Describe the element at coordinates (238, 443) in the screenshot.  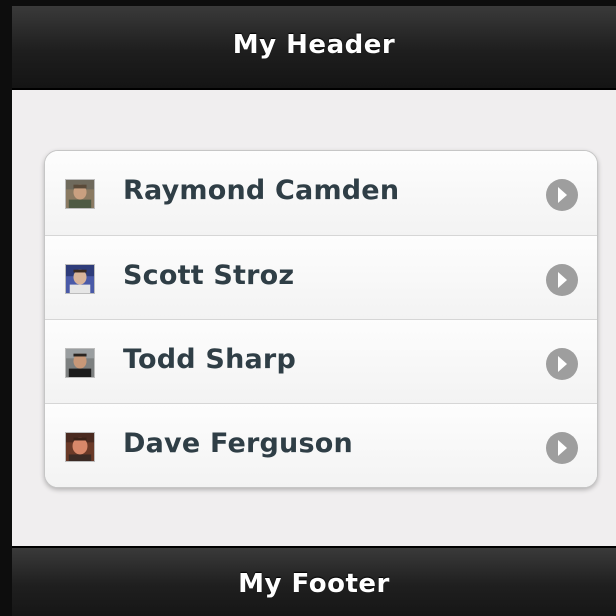
I see `list-item-label: Dave Ferguson` at that location.